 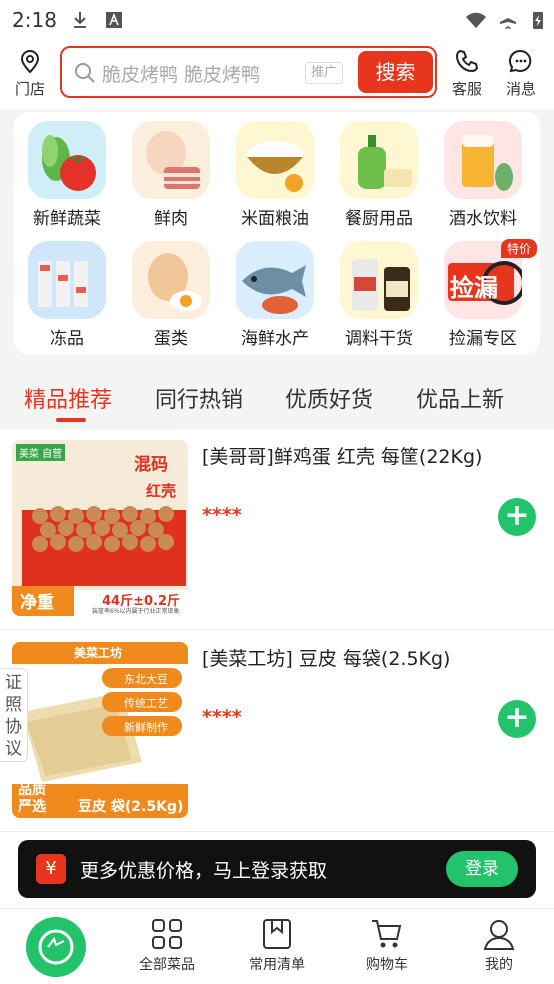 What do you see at coordinates (387, 934) in the screenshot?
I see `cart-icon` at bounding box center [387, 934].